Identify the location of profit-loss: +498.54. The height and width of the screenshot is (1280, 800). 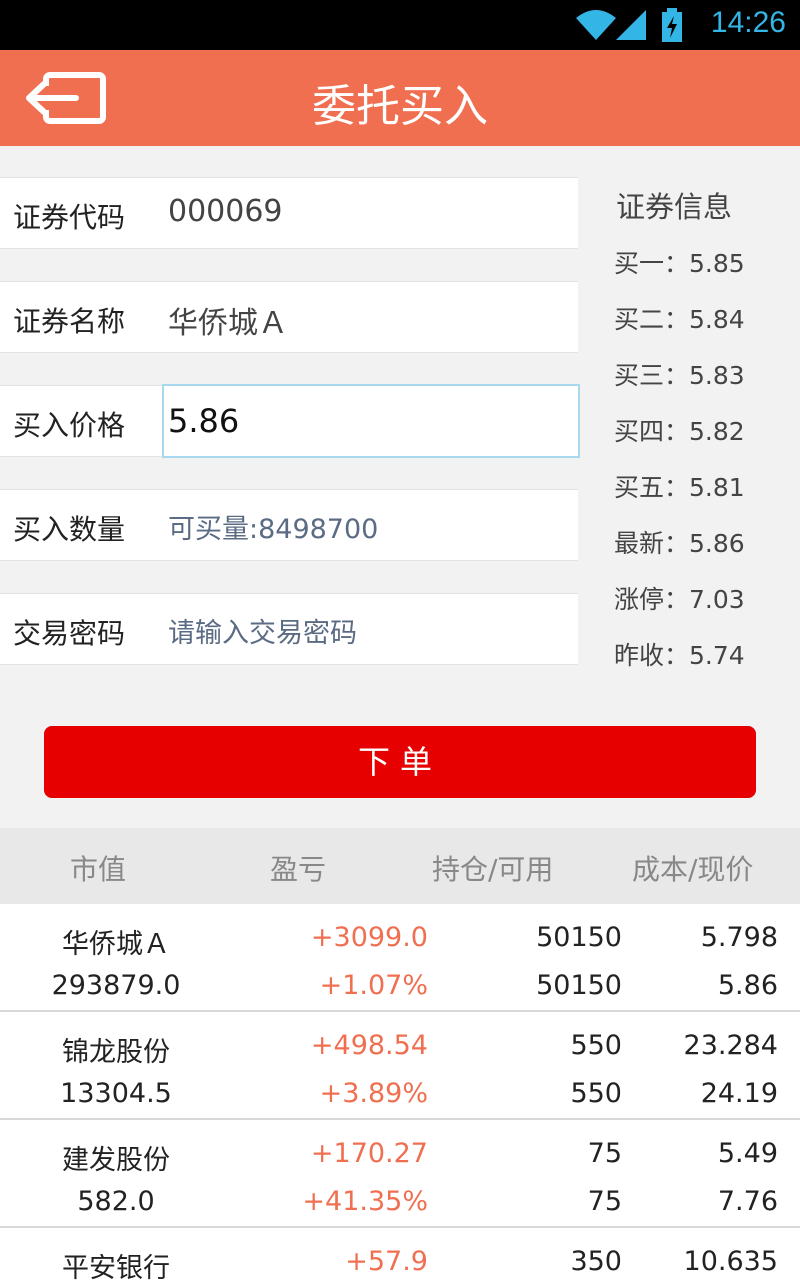
(369, 1045).